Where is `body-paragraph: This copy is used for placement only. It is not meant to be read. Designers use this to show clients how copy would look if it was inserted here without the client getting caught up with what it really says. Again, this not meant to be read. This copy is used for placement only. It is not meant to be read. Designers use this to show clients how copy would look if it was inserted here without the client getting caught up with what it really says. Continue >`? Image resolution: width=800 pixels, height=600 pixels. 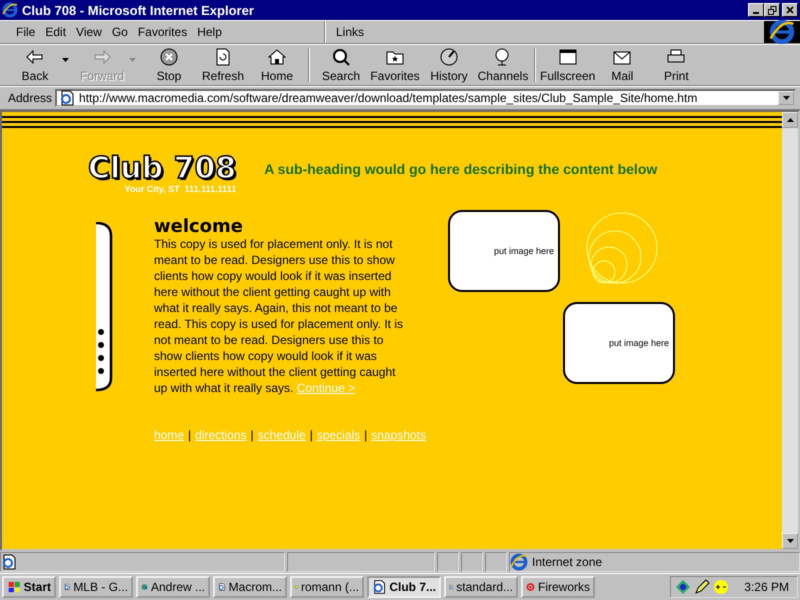 body-paragraph: This copy is used for placement only. It is not meant to be read. Designers use this to show clients how copy would look if it was inserted here without the client getting caught up with what it really says. Again, this not meant to be read. This copy is used for placement only. It is not meant to be read. Designers use this to show clients how copy would look if it was inserted here without the client getting caught up with what it really says. Continue > is located at coordinates (279, 316).